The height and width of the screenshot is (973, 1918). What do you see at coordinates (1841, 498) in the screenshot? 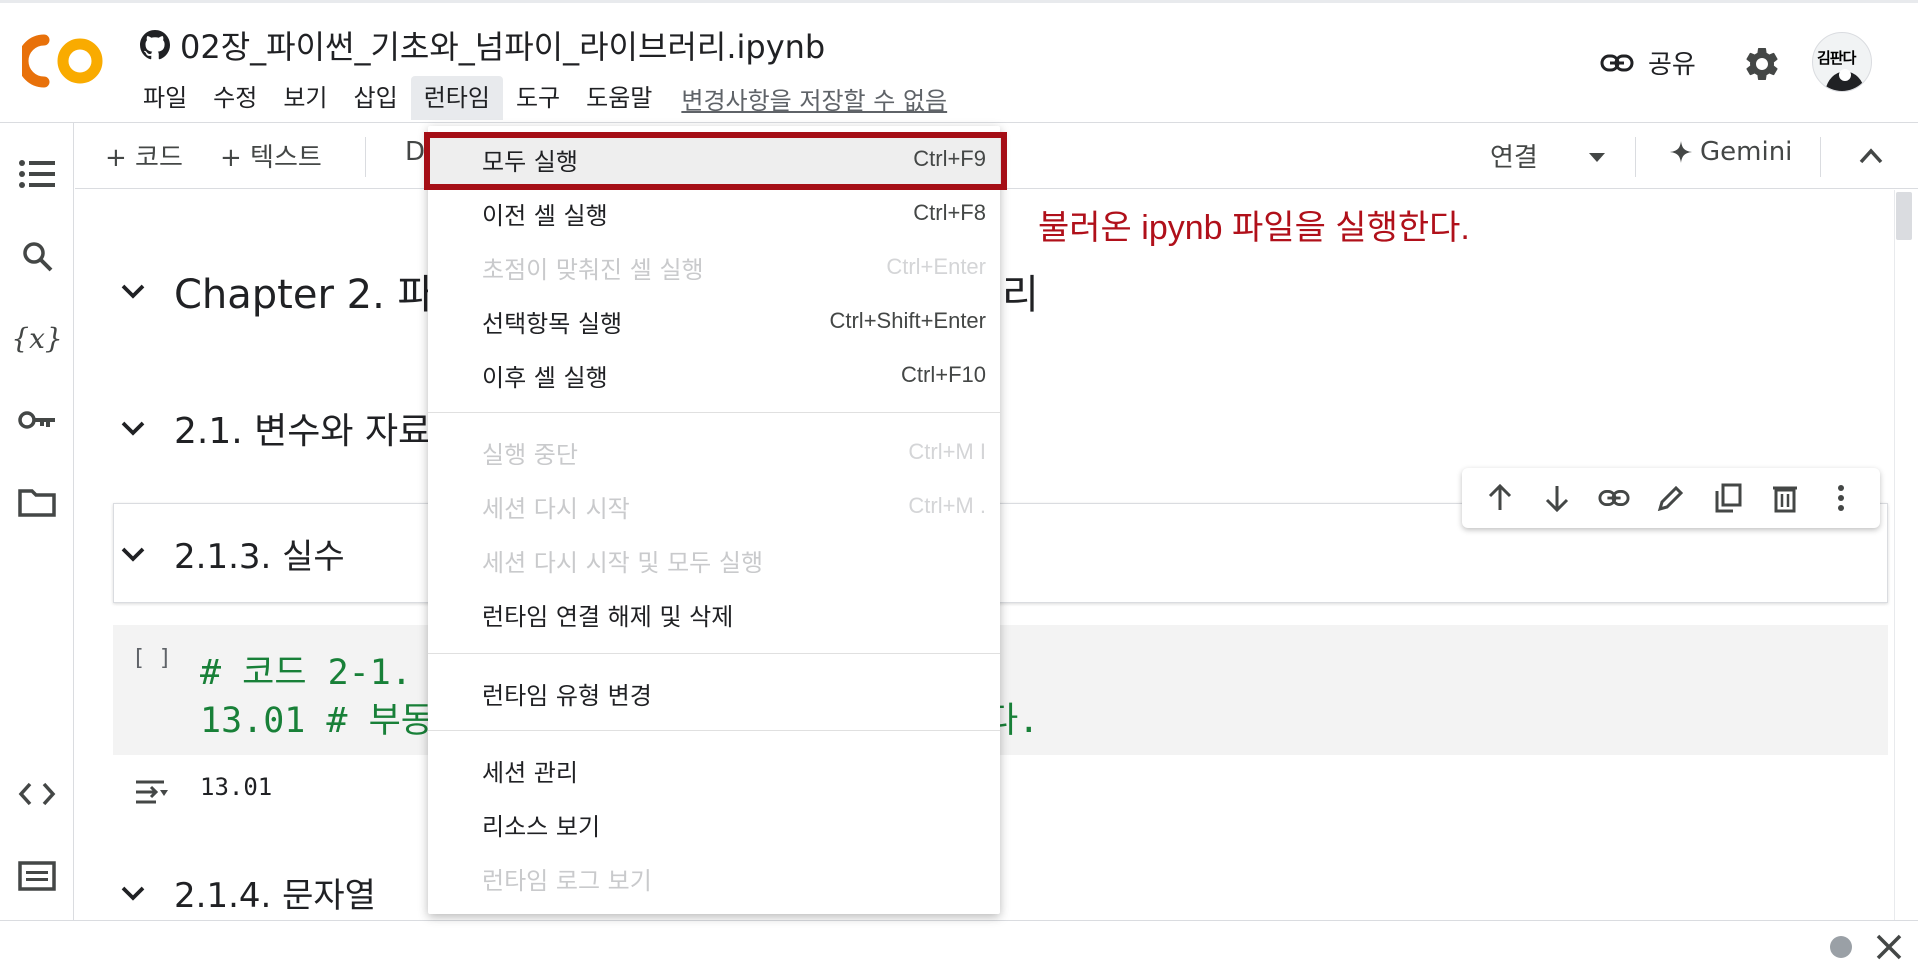
I see `more-vert-icon` at bounding box center [1841, 498].